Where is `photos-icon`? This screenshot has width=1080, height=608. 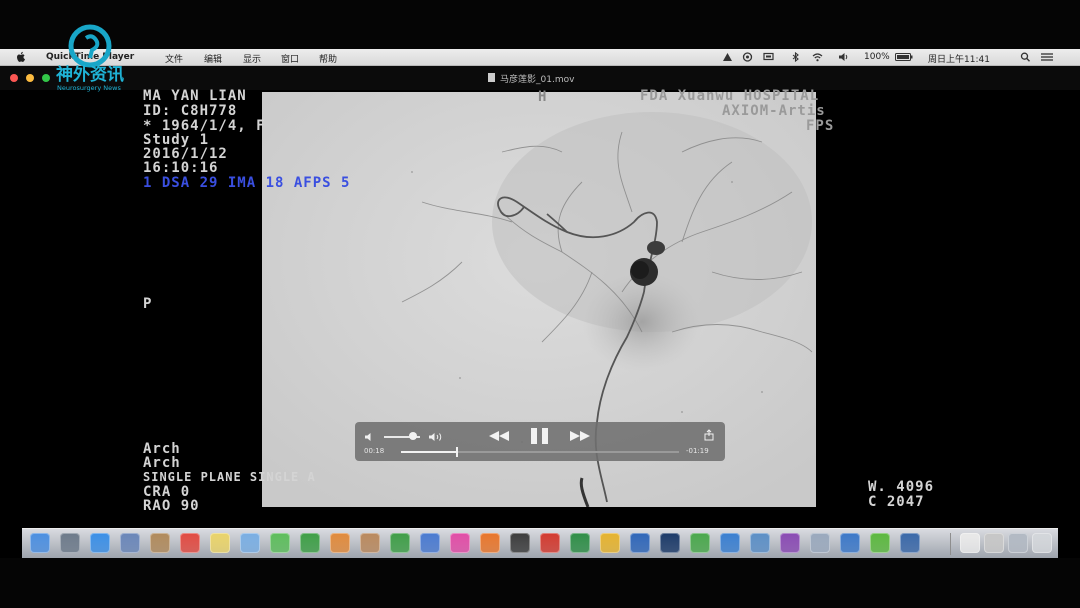 photos-icon is located at coordinates (340, 543).